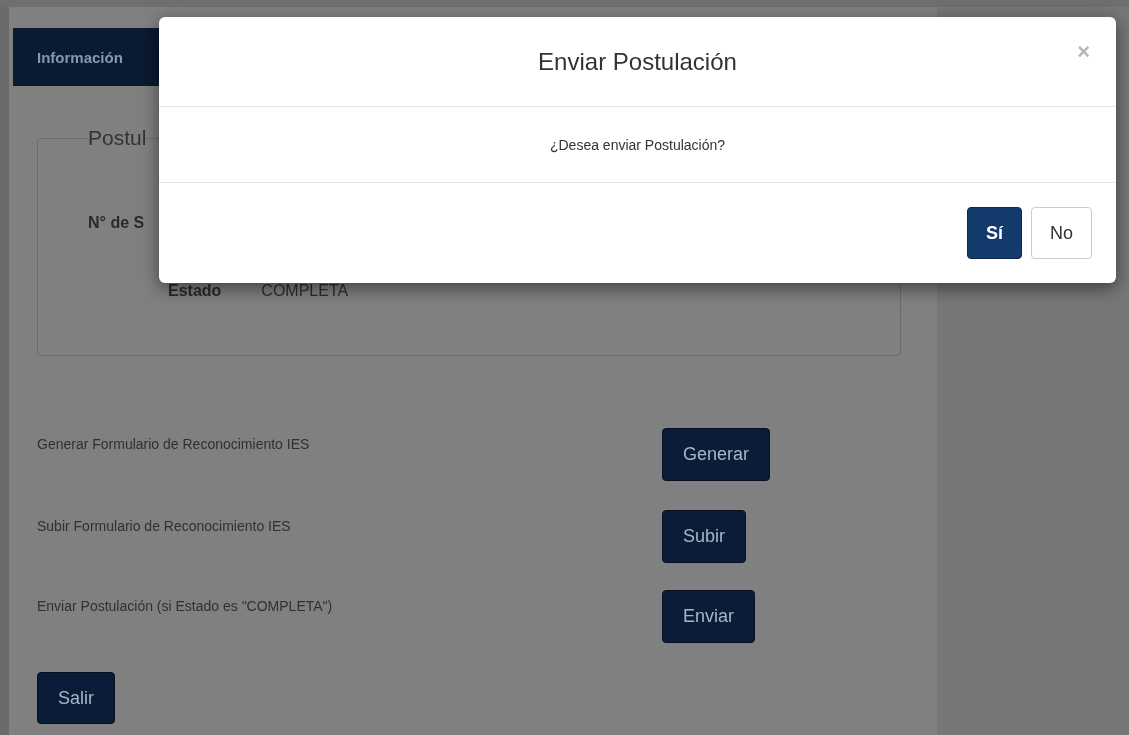 The width and height of the screenshot is (1129, 735). What do you see at coordinates (637, 144) in the screenshot?
I see `modal-message: ¿Desea enviar Postulación?` at bounding box center [637, 144].